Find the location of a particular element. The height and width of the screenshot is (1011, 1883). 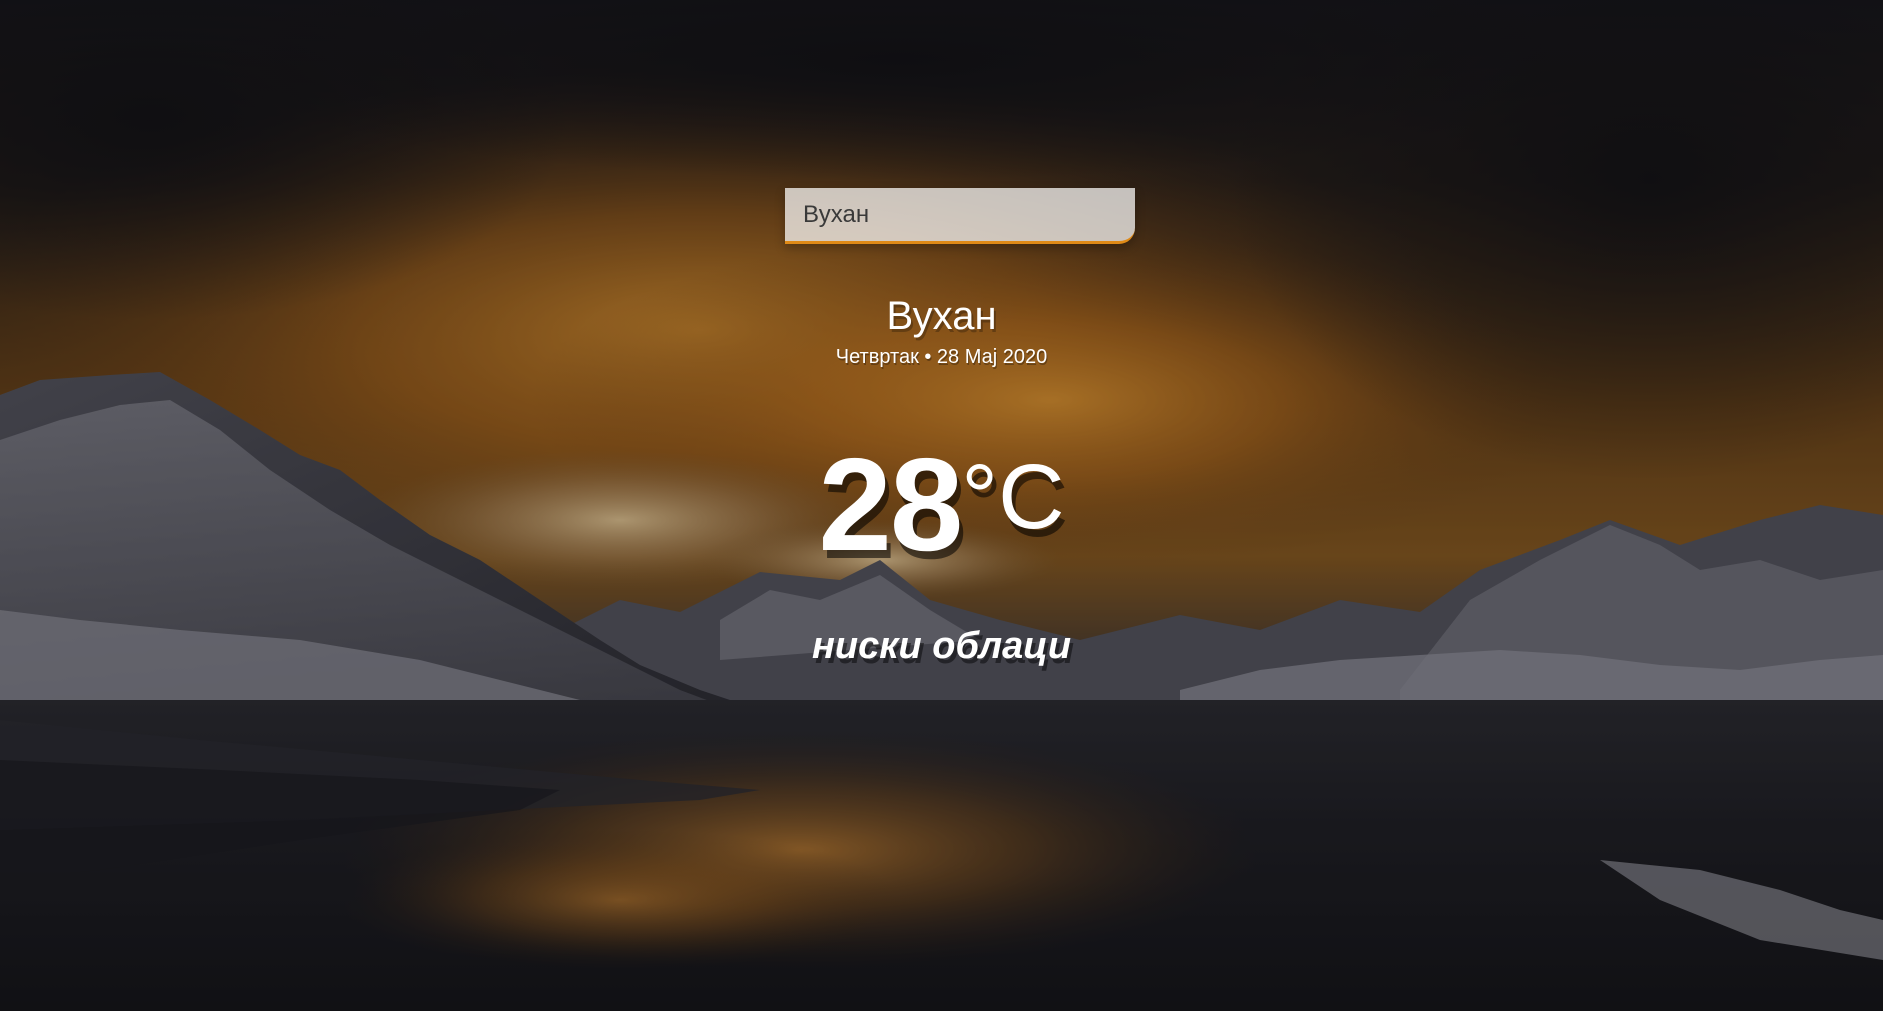

temperature-box: 28°C is located at coordinates (941, 505).